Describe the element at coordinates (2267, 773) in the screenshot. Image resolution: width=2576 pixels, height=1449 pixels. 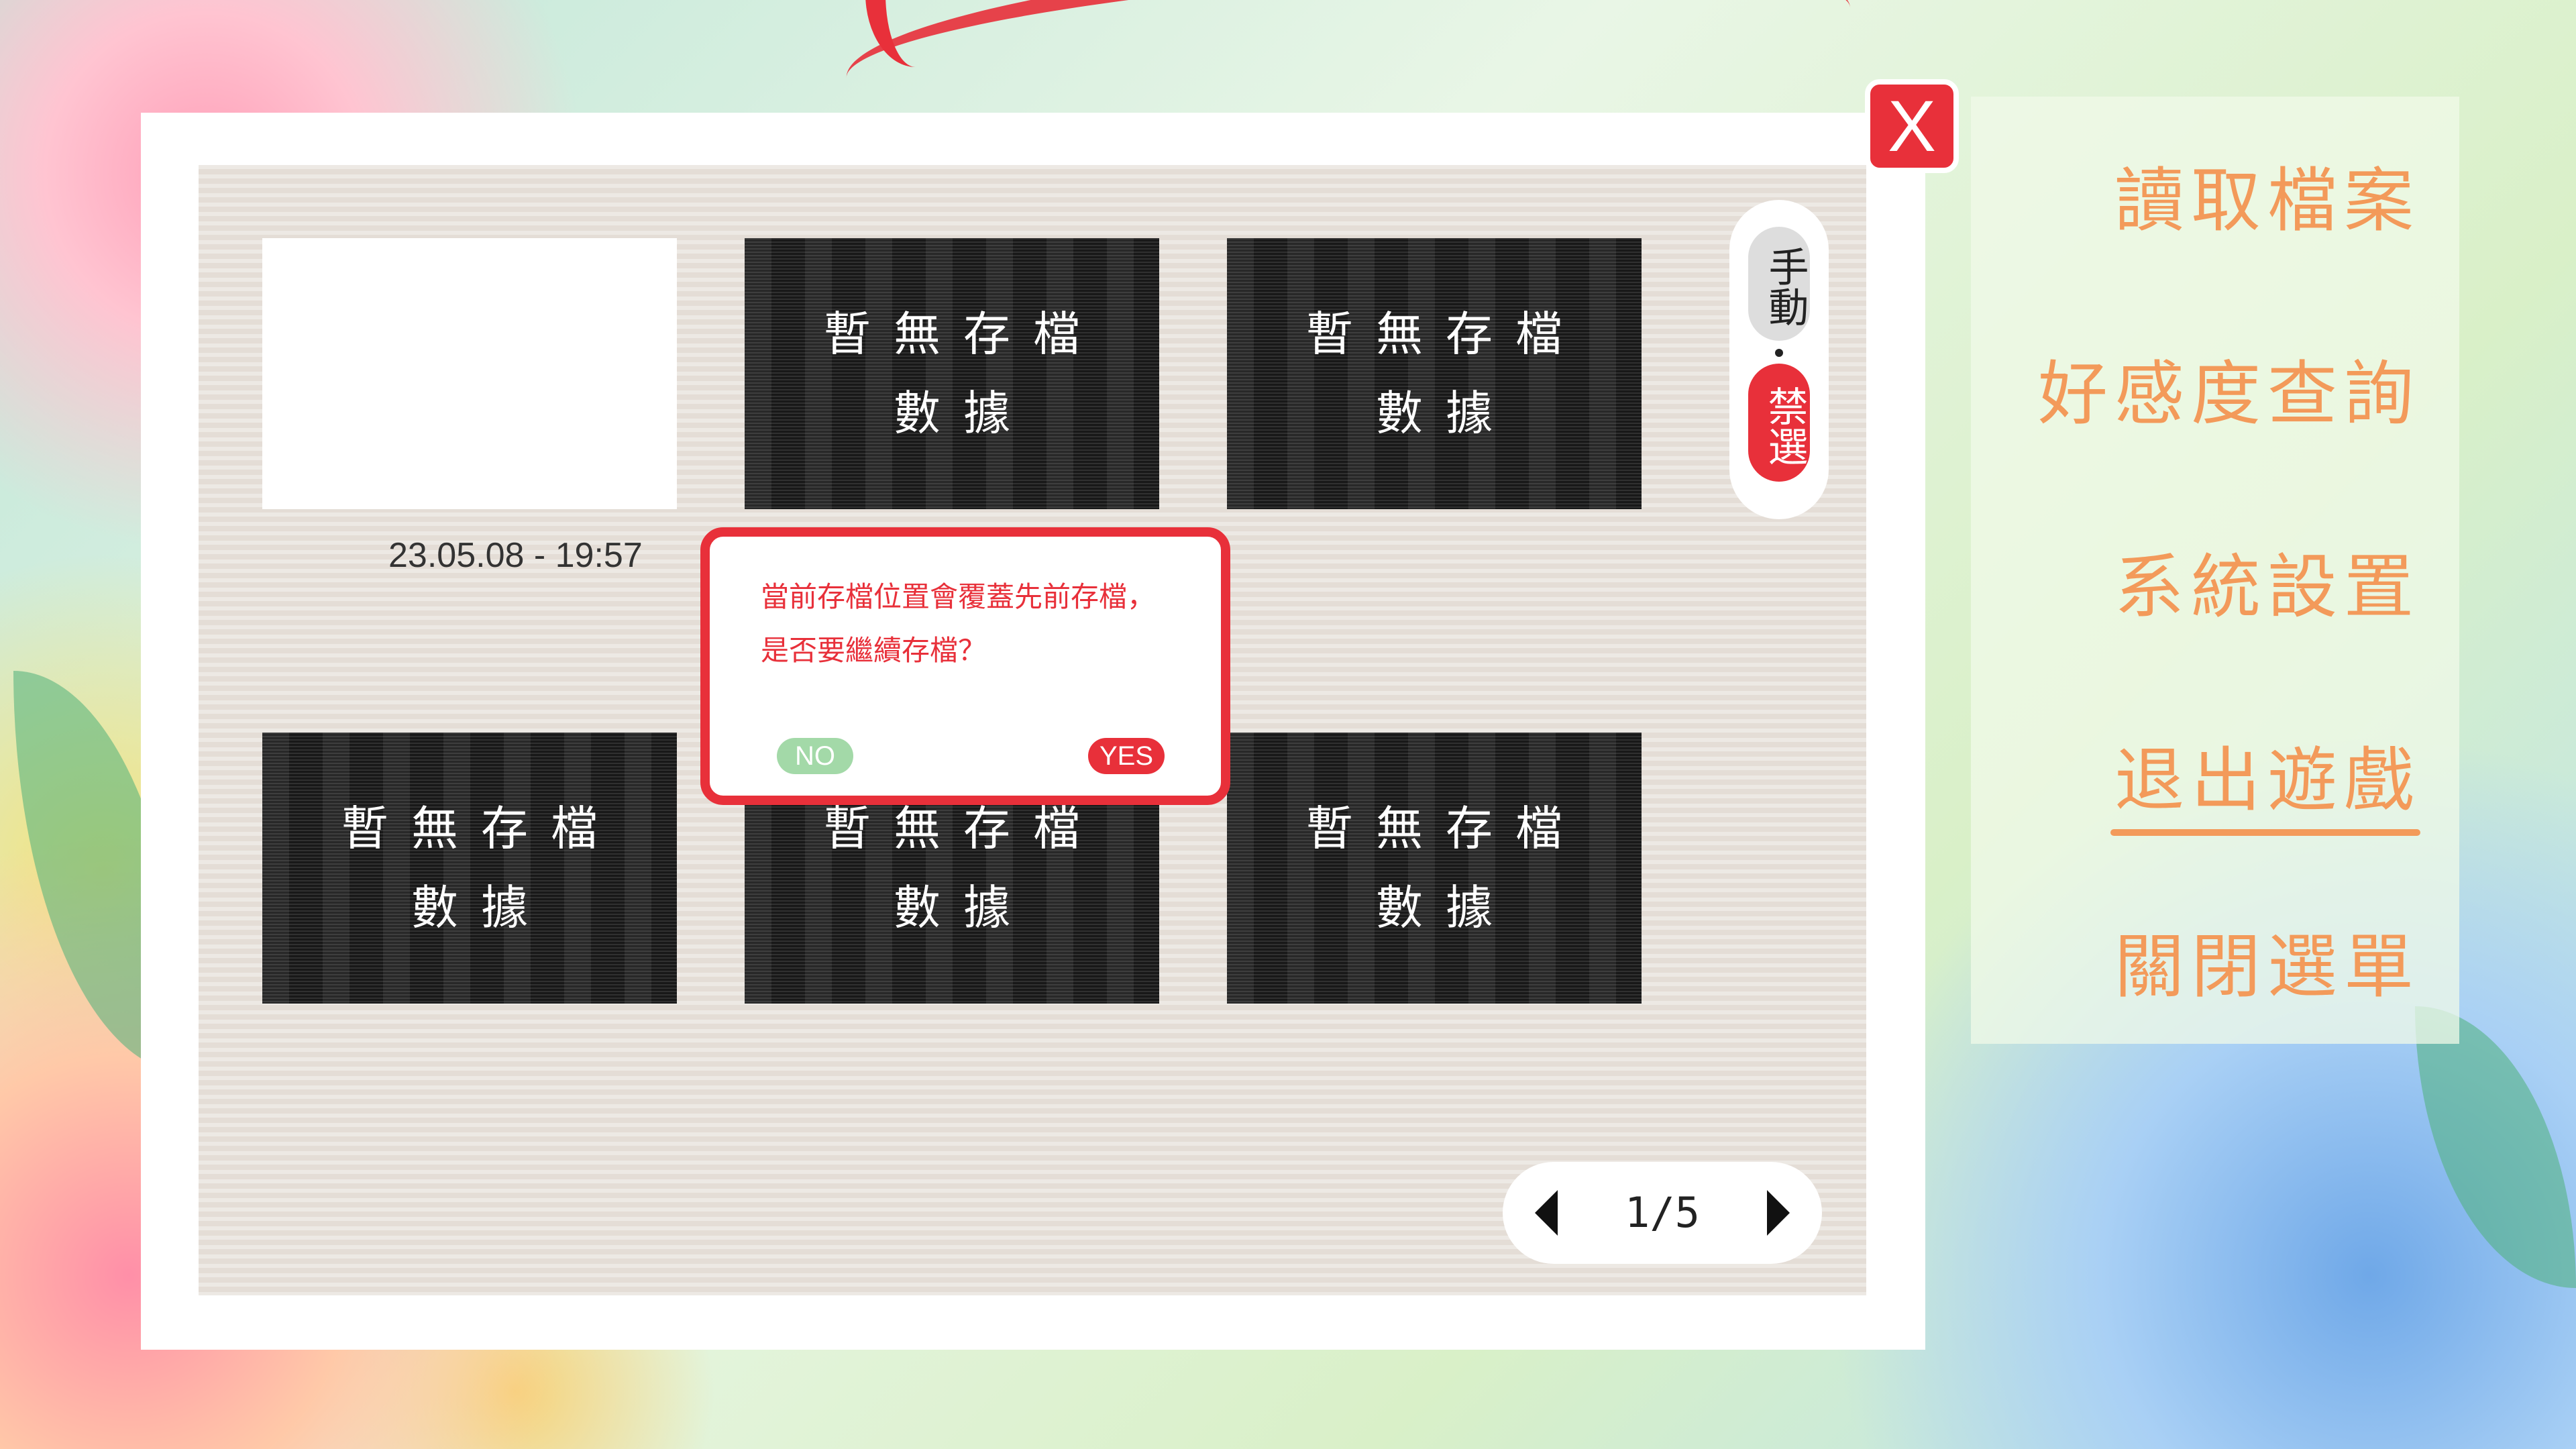
I see `menu-item-exit: 退出遊戲` at that location.